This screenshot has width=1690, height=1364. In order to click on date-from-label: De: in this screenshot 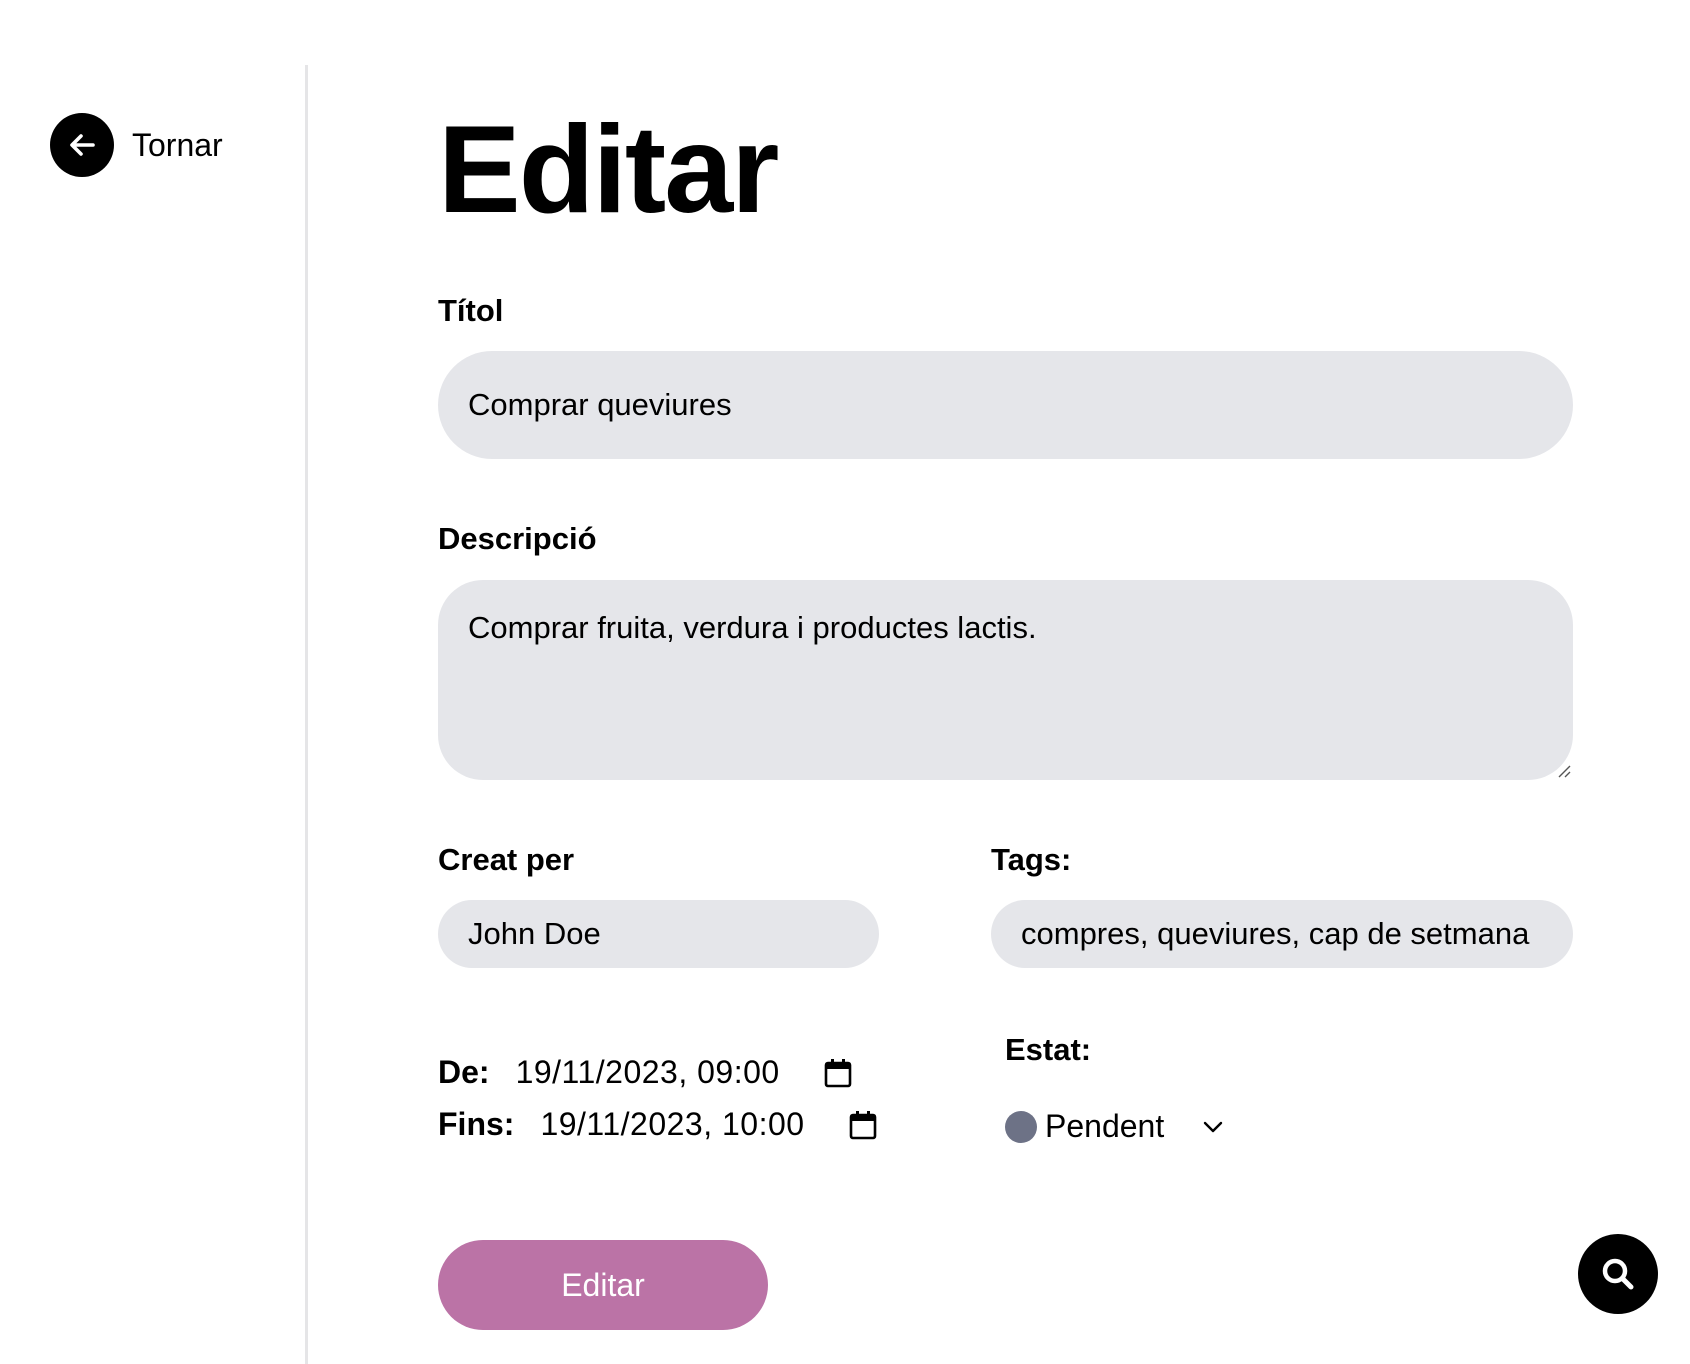, I will do `click(464, 1072)`.